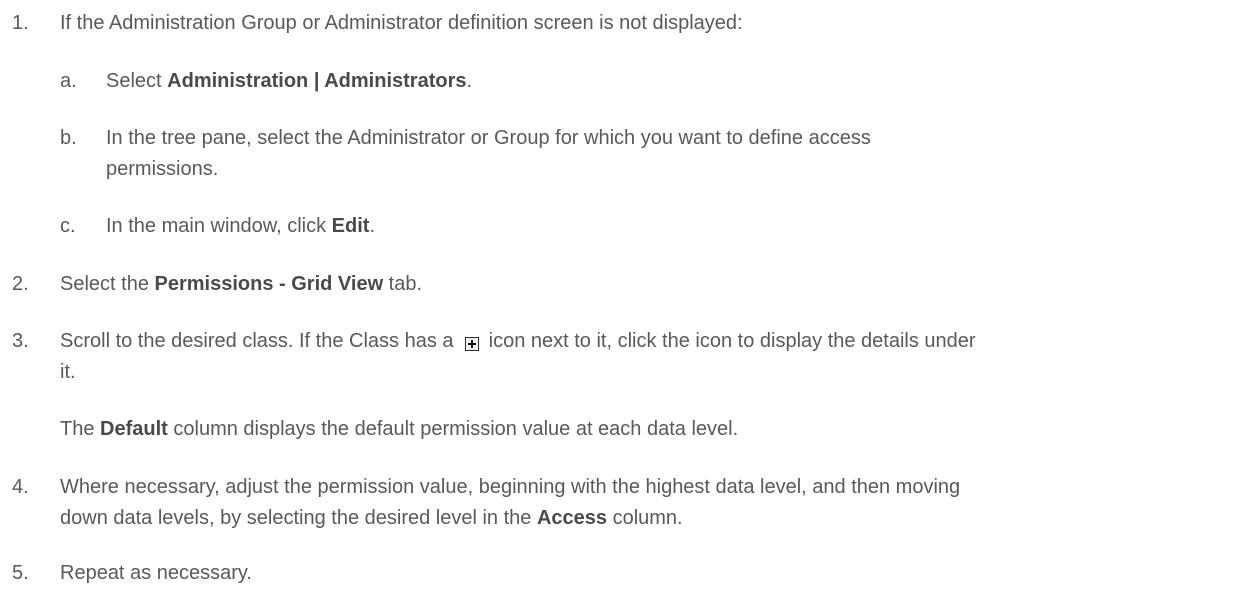 This screenshot has height=589, width=1256. I want to click on step-number: 3., so click(20, 341).